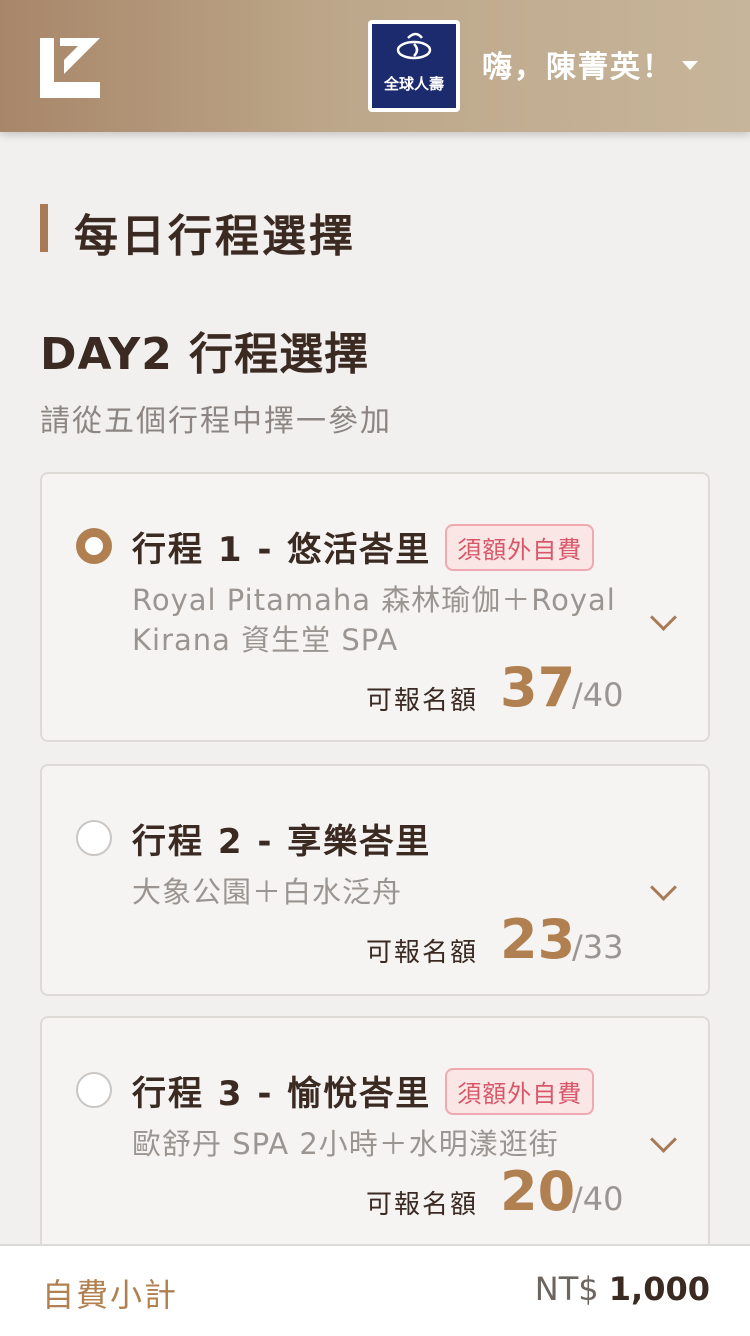 This screenshot has height=1336, width=750. What do you see at coordinates (566, 1289) in the screenshot?
I see `currency: NT$` at bounding box center [566, 1289].